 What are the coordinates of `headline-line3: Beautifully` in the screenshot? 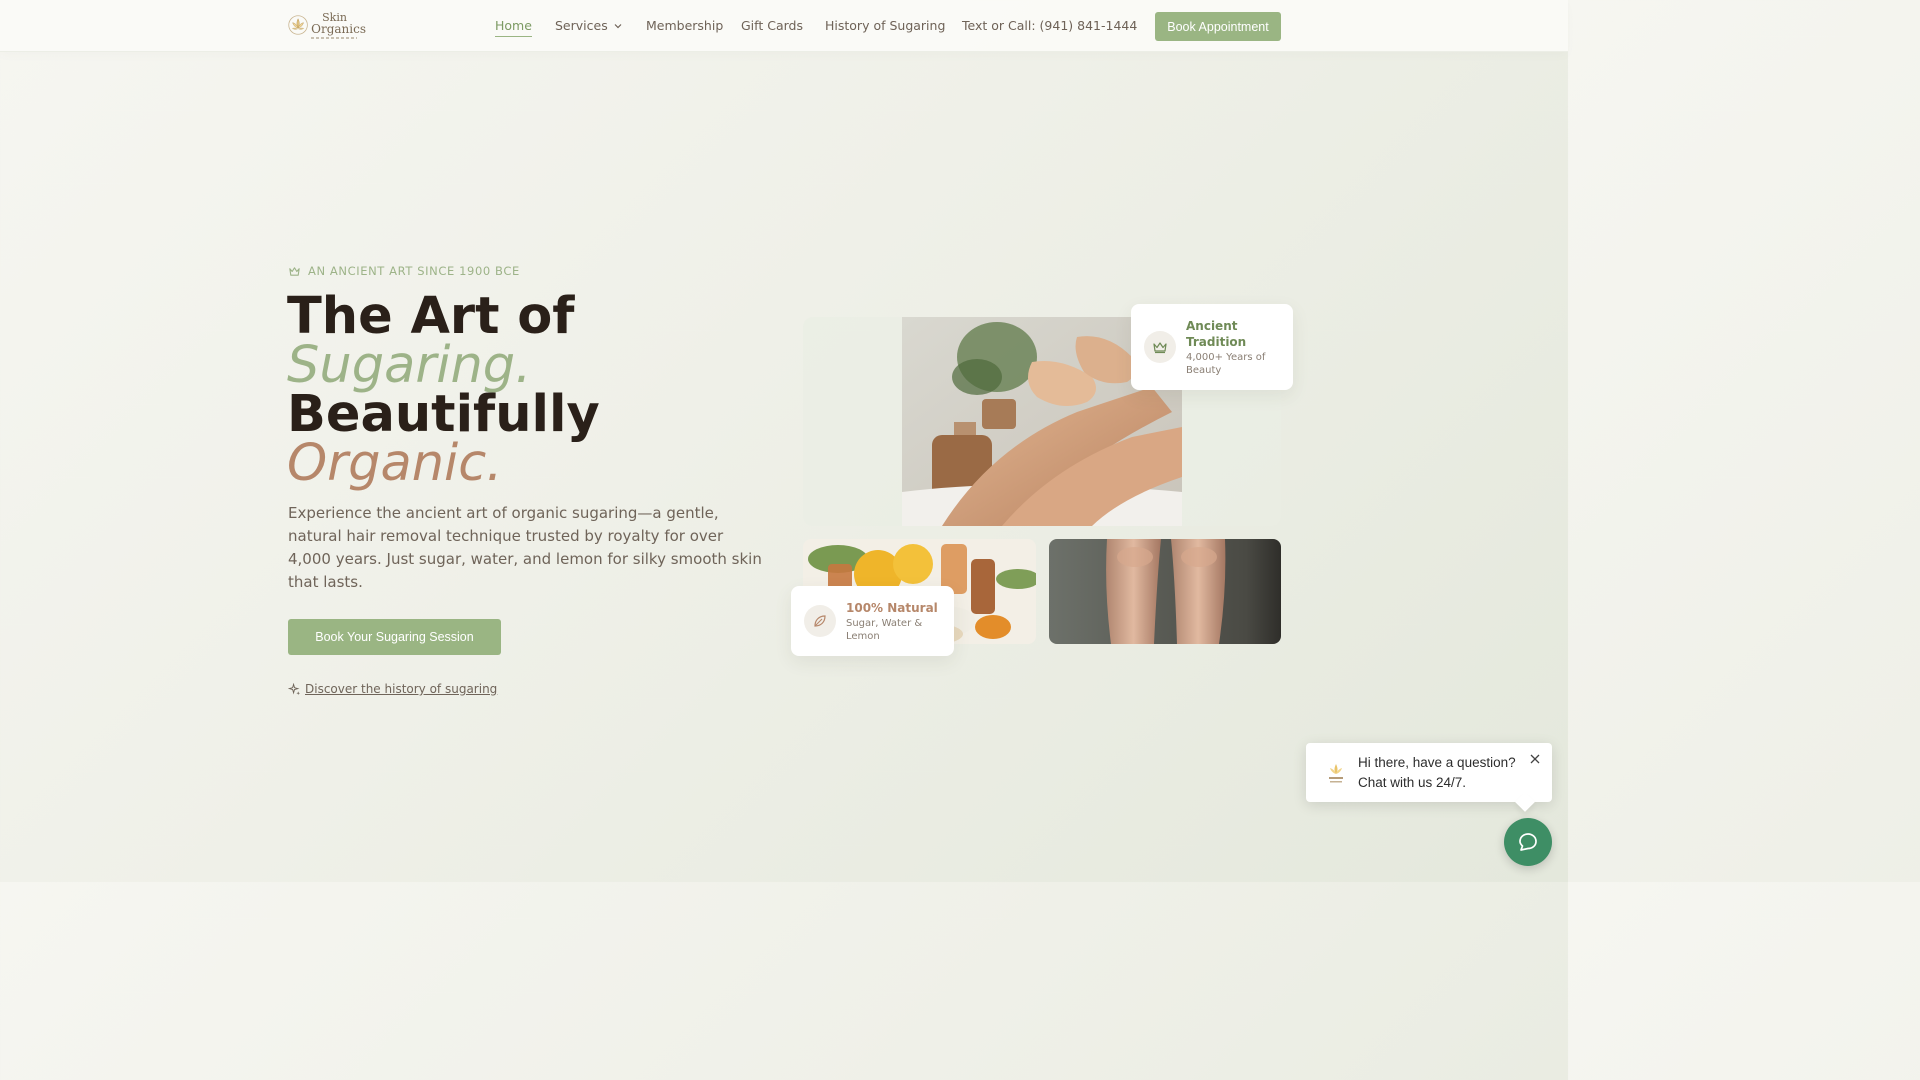 It's located at (443, 414).